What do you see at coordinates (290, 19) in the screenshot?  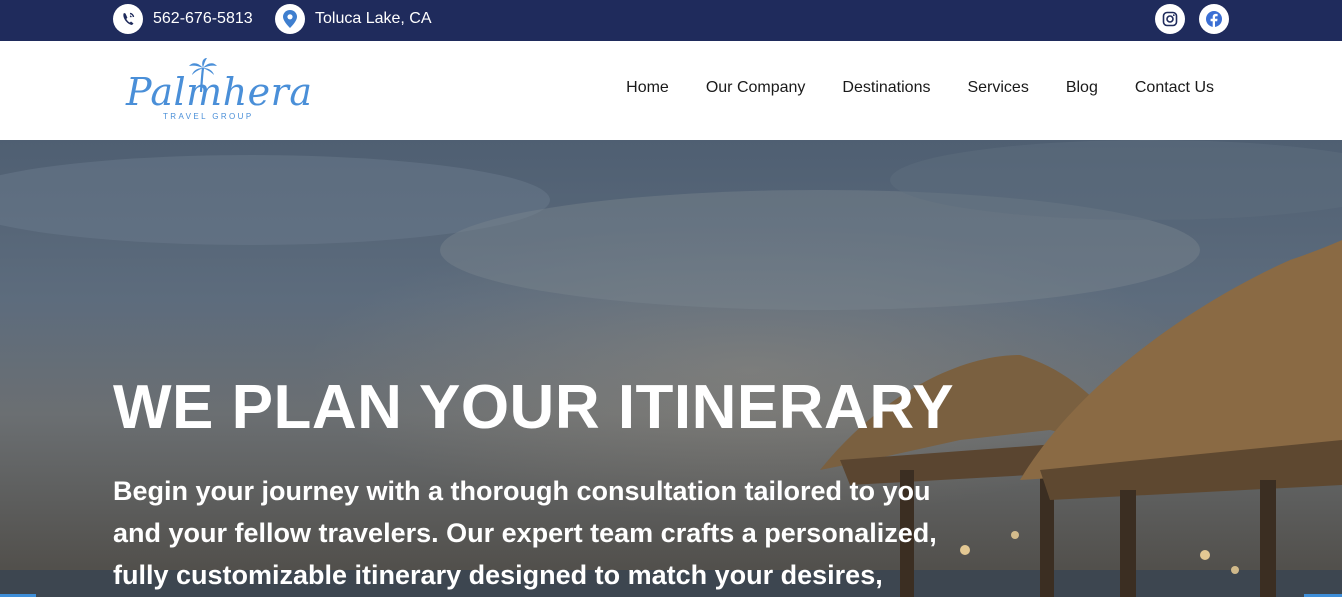 I see `map-pin-icon` at bounding box center [290, 19].